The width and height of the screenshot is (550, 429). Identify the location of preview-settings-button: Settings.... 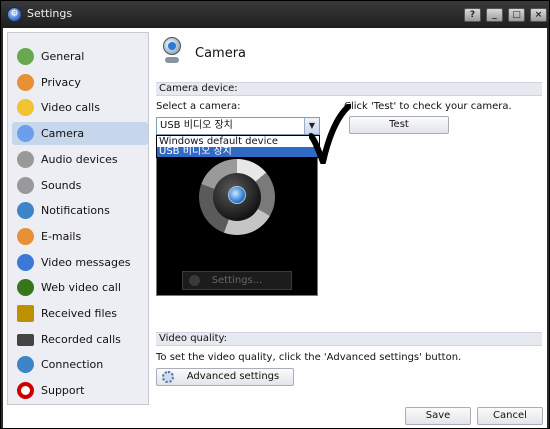
(237, 280).